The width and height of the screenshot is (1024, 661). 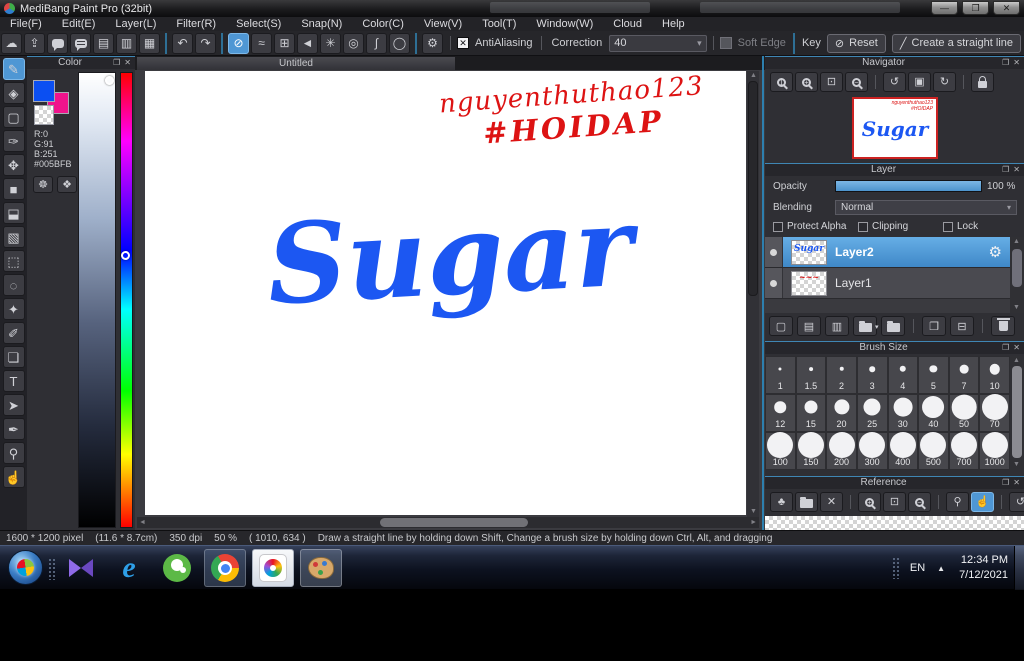 I want to click on brush-size-cell: 300, so click(x=872, y=451).